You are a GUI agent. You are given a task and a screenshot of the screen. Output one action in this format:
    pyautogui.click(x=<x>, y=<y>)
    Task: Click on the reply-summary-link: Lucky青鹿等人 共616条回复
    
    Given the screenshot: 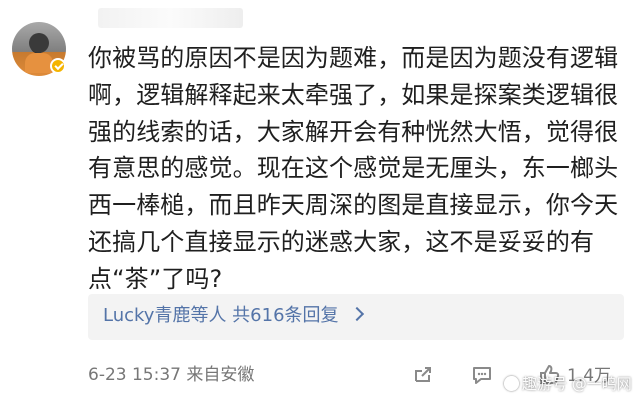 What is the action you would take?
    pyautogui.click(x=233, y=316)
    